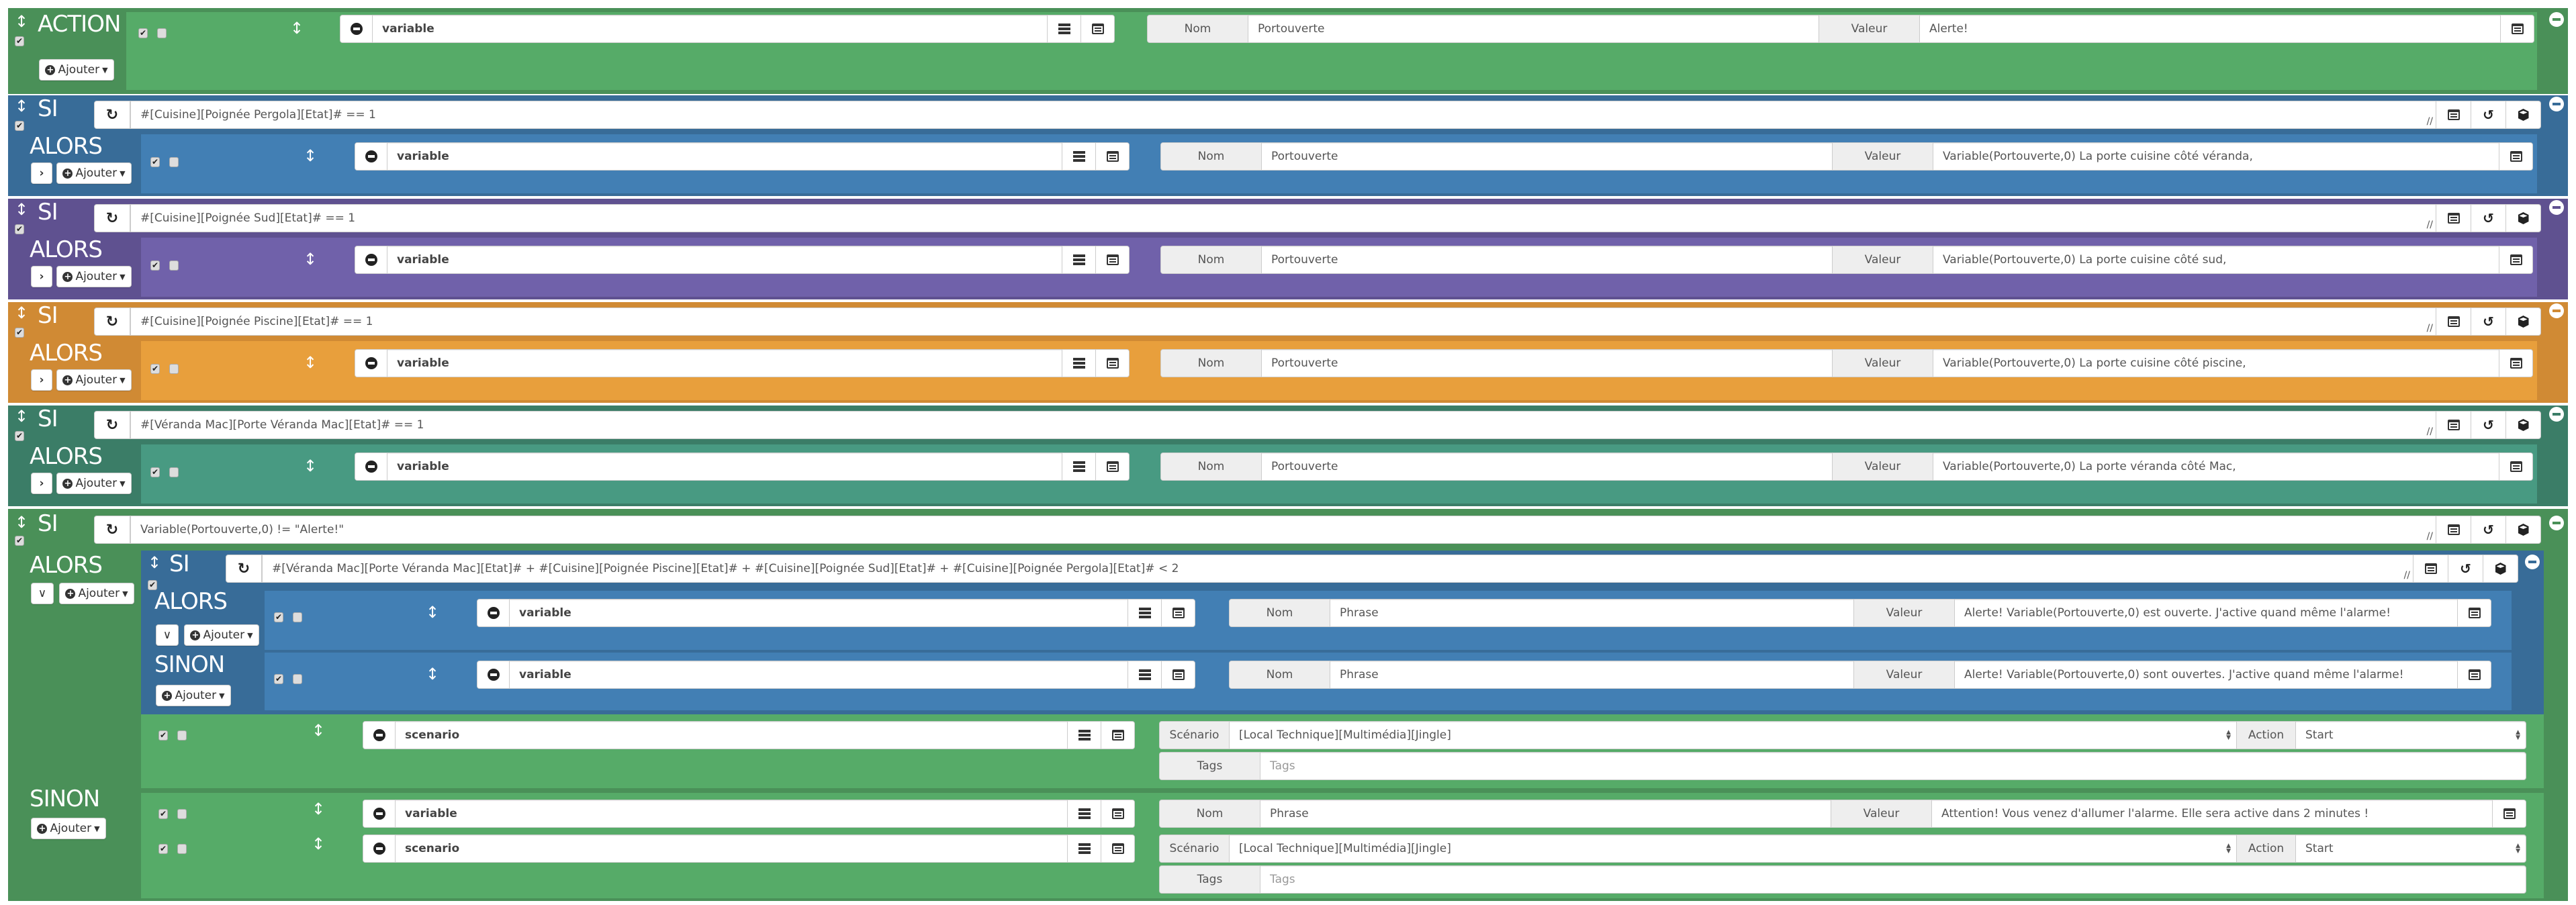 The height and width of the screenshot is (905, 2576). Describe the element at coordinates (749, 735) in the screenshot. I see `command-field: scenario` at that location.